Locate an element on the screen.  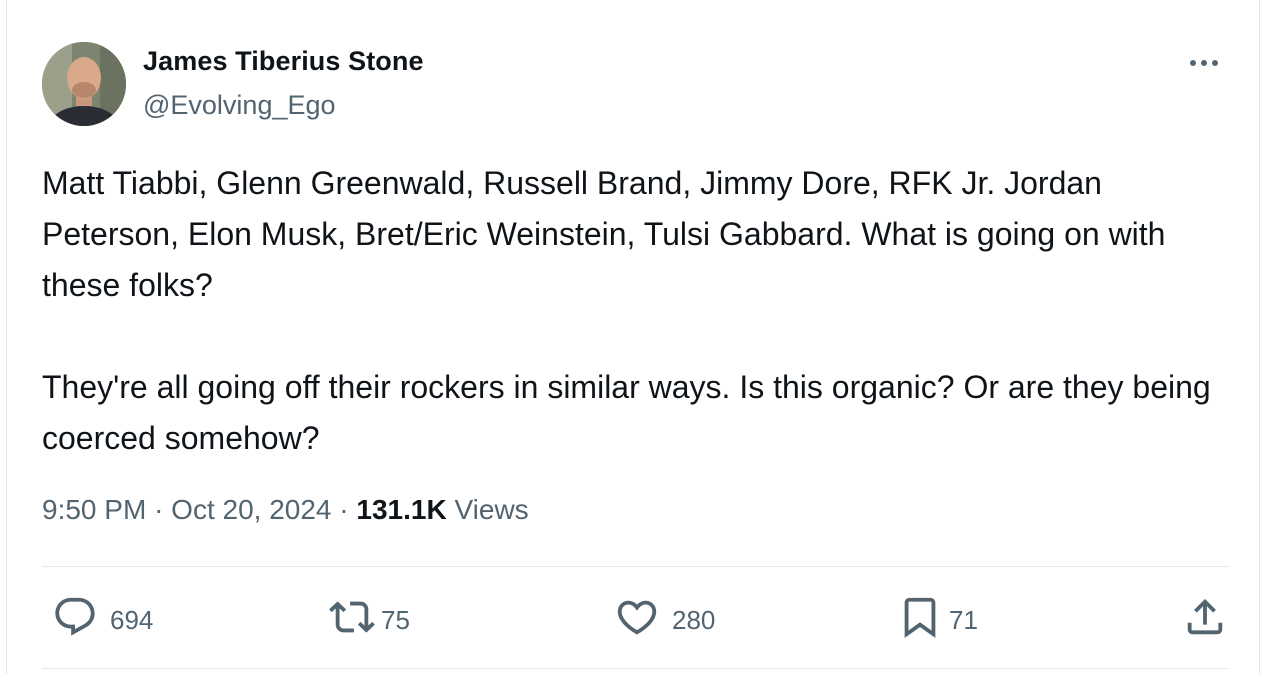
tweet-date: Oct 20, 2024 is located at coordinates (251, 509).